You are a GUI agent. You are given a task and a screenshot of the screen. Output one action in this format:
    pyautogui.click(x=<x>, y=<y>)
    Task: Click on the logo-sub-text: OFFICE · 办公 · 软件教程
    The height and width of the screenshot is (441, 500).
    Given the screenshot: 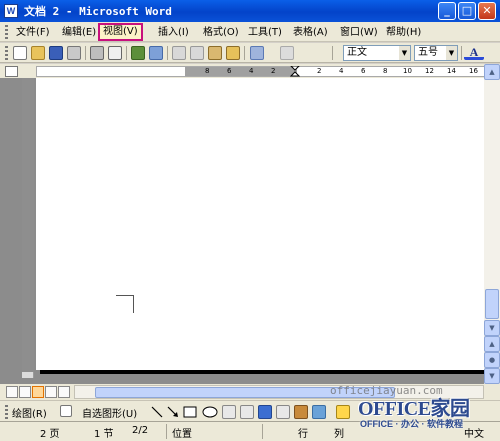 What is the action you would take?
    pyautogui.click(x=411, y=424)
    